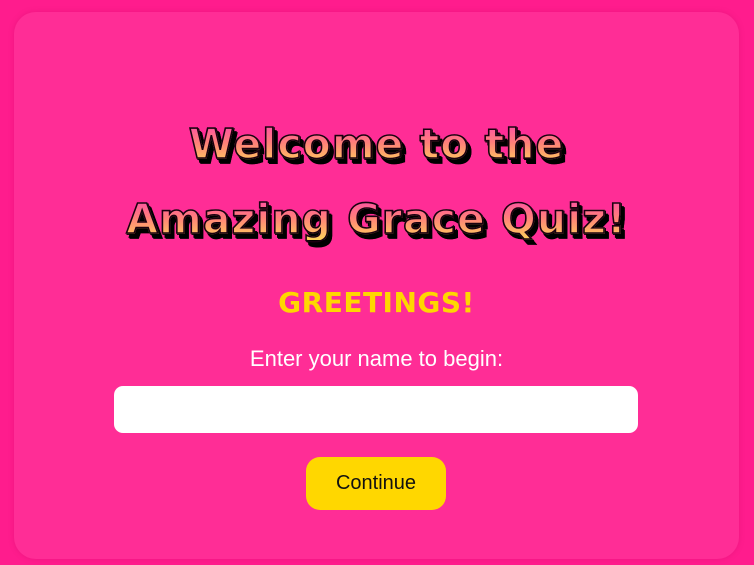 The width and height of the screenshot is (754, 565). Describe the element at coordinates (376, 144) in the screenshot. I see `welcome-title-line-1: Welcome to the` at that location.